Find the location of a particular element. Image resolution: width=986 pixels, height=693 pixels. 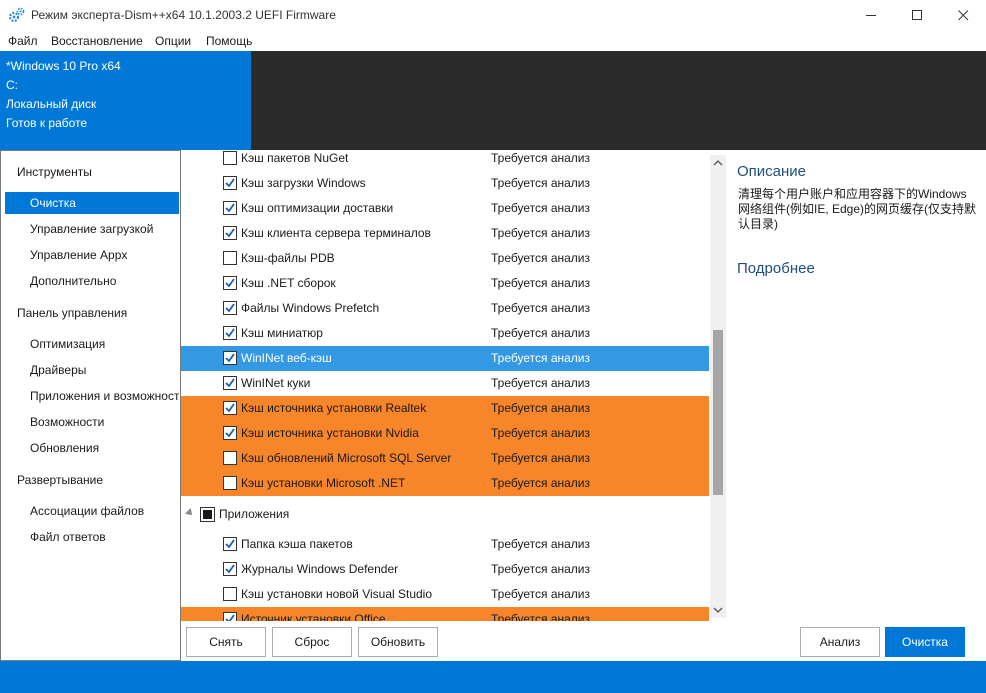

chevron-up-icon is located at coordinates (718, 163).